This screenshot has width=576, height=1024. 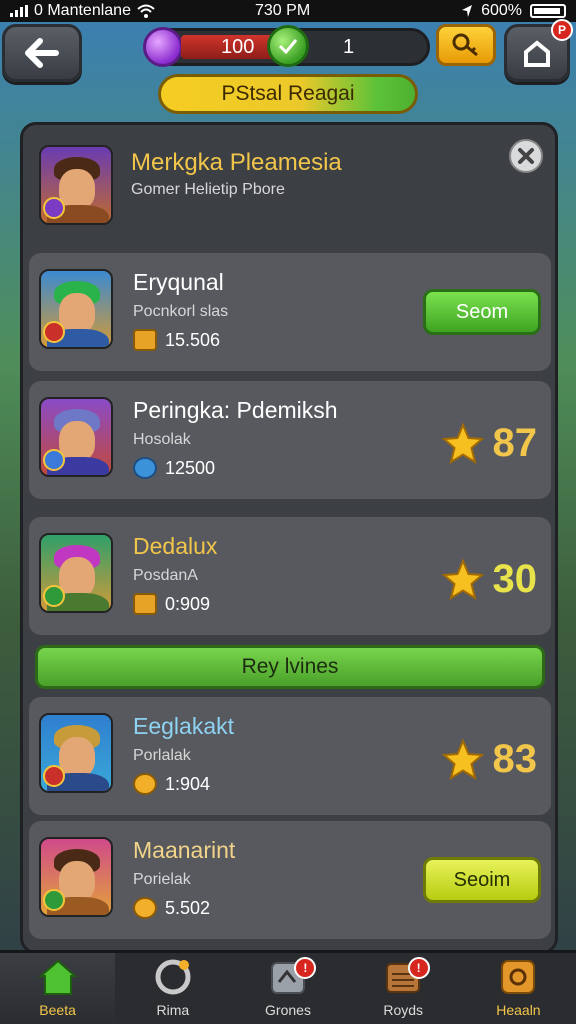 I want to click on nav-heaaln: Heaaln, so click(x=518, y=988).